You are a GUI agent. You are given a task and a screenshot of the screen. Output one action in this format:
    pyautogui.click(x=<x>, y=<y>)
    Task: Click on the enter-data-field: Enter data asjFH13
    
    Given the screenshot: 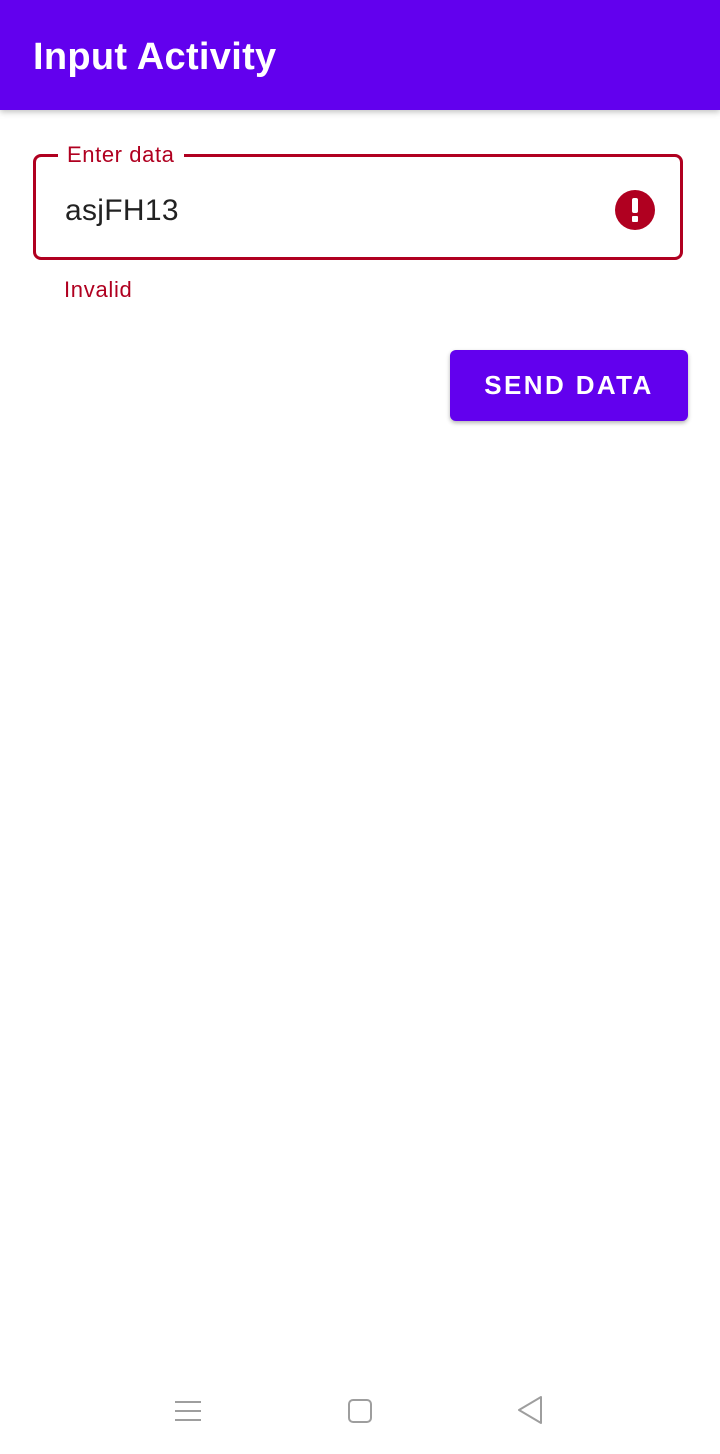 What is the action you would take?
    pyautogui.click(x=358, y=200)
    